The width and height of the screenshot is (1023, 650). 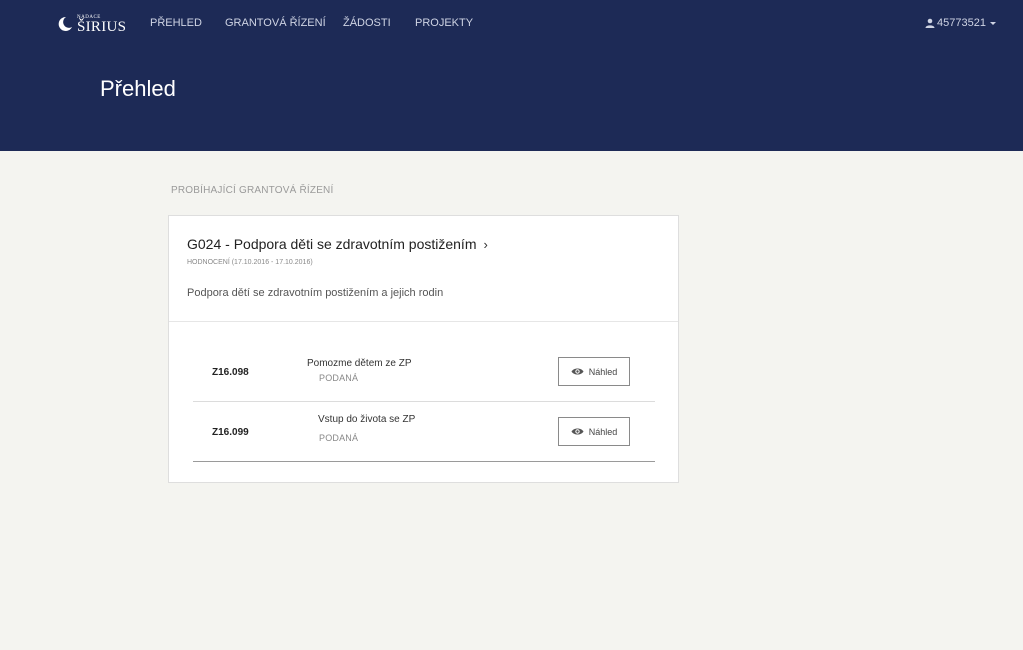 I want to click on caret-down-icon, so click(x=992, y=23).